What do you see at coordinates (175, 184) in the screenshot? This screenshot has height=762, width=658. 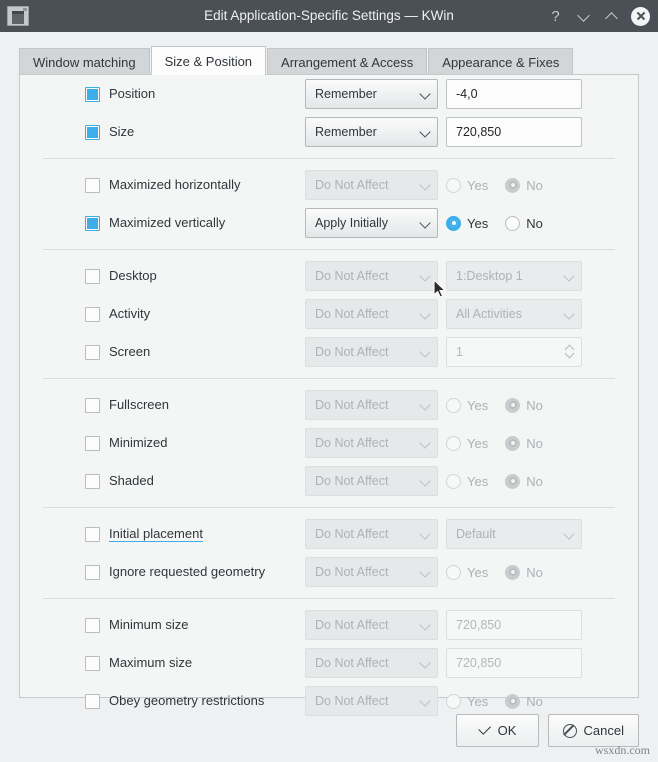 I see `label-maximized-horizontally: Maximized horizontally` at bounding box center [175, 184].